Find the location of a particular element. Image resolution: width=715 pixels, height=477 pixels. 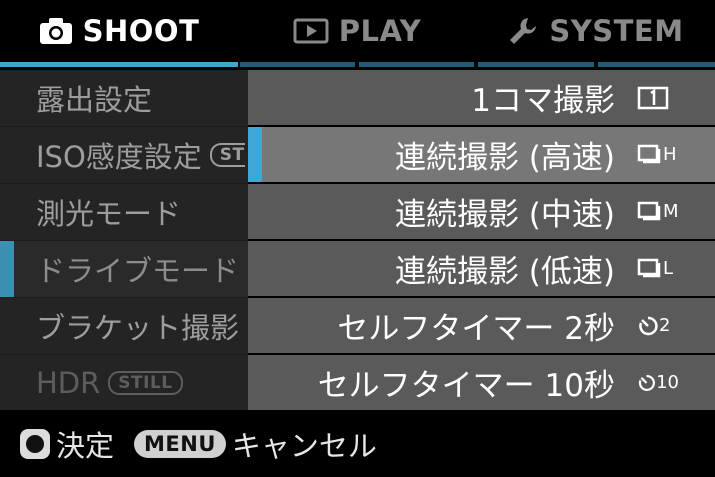

tab-play: PLAY is located at coordinates (357, 31).